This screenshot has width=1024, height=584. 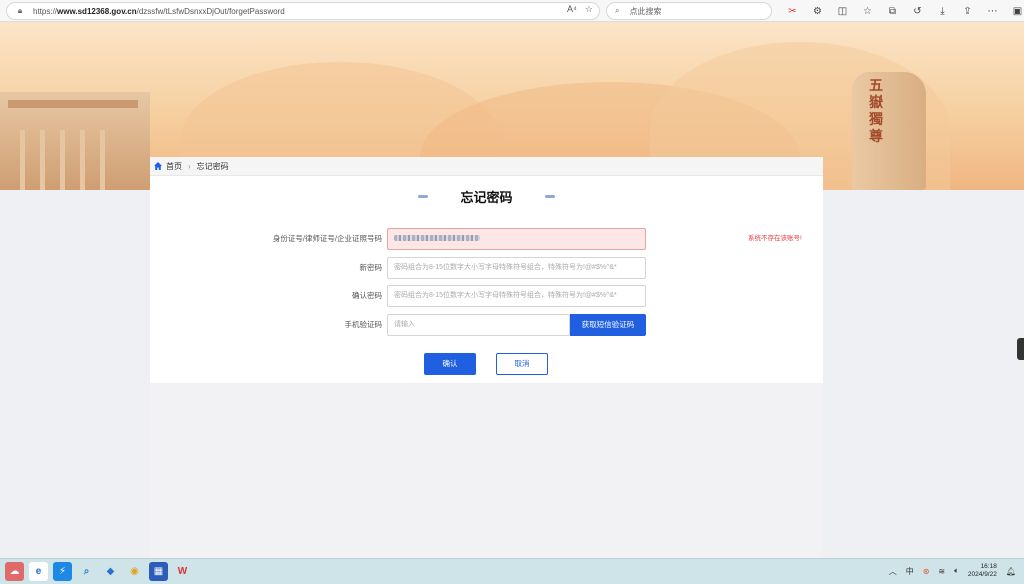 What do you see at coordinates (516, 296) in the screenshot?
I see `confirm-password-input: 密码组合为8-15位数字大小写字母特殊符号组合，特殊符号为!@#$%^&*` at bounding box center [516, 296].